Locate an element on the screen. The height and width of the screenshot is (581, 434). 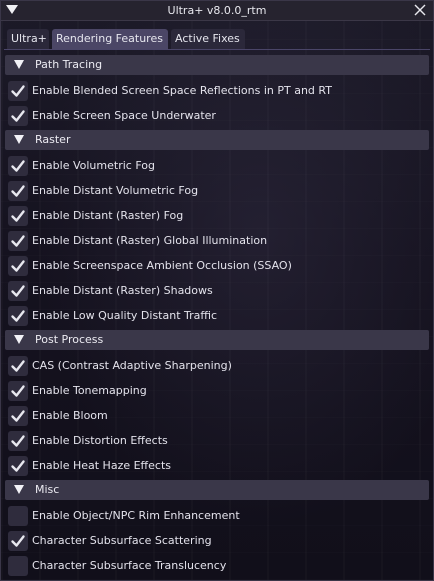
checkbox-row-enable-distant-raster-fog: Enable Distant (Raster) Fog is located at coordinates (217, 216).